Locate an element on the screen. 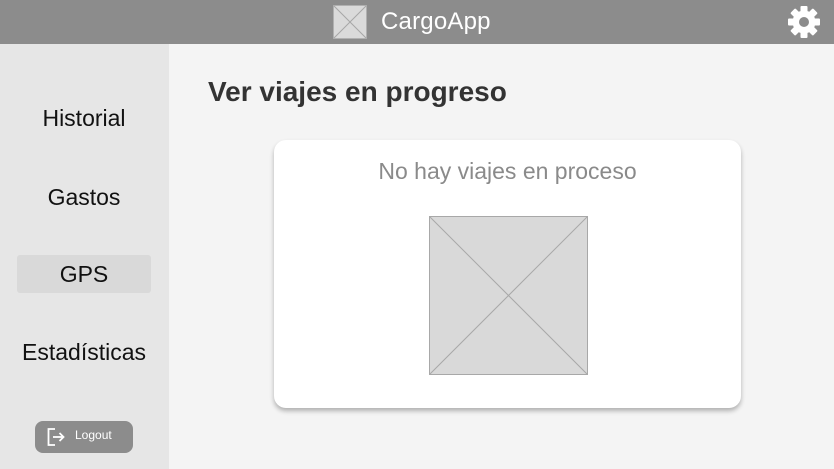 Image resolution: width=834 pixels, height=469 pixels. sidebar-item-gps: GPS is located at coordinates (84, 274).